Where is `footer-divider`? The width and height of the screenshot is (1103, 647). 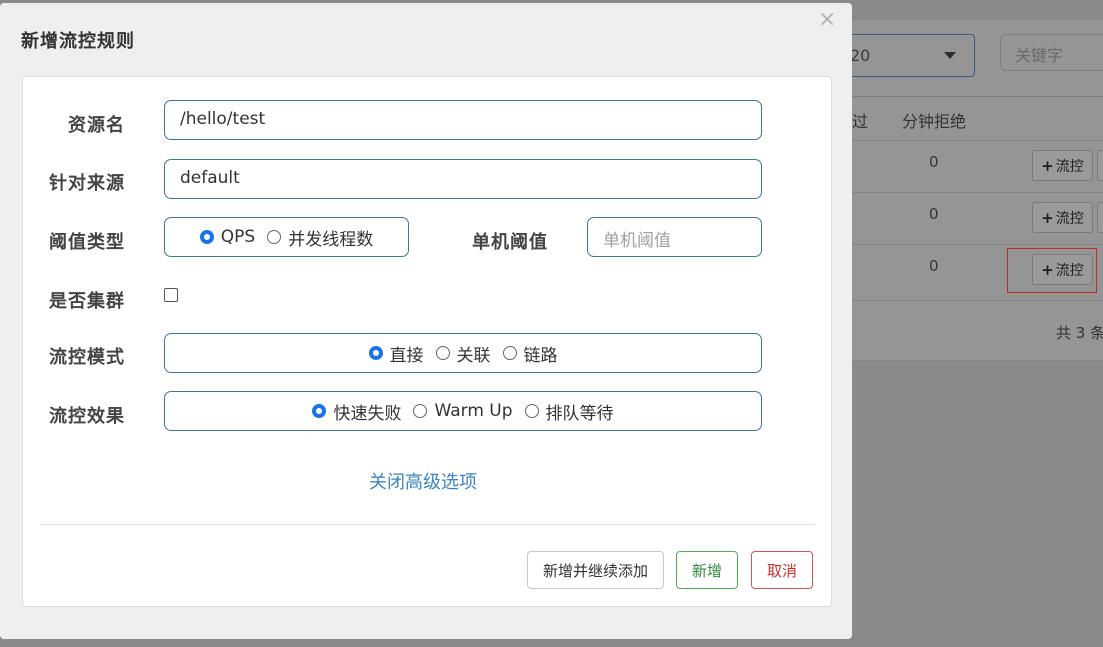 footer-divider is located at coordinates (427, 524).